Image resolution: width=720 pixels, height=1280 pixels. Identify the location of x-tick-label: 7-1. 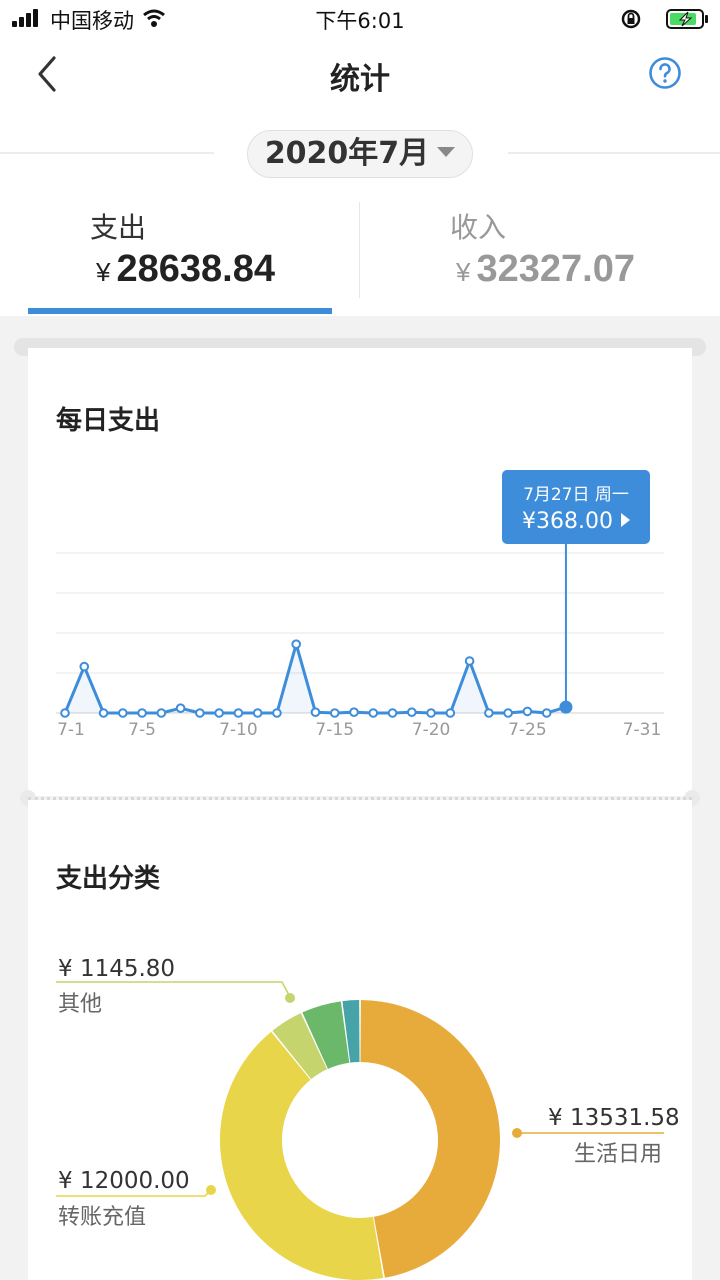
(71, 730).